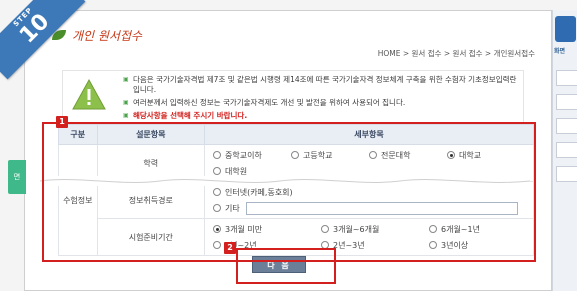 The width and height of the screenshot is (577, 291). Describe the element at coordinates (369, 237) in the screenshot. I see `option-cell: 3개월 미만 3개월~6개월 6개월~1년 1년~2년 2년~3년 3년이상` at that location.